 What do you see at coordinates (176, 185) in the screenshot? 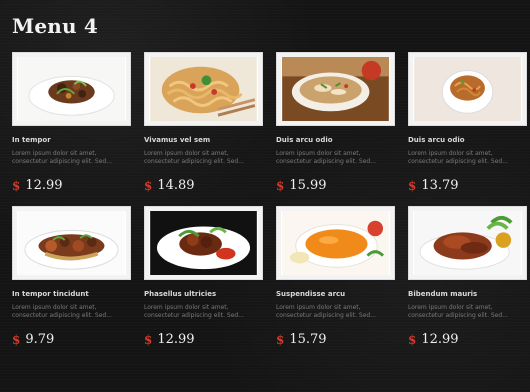
I see `price-value: 14.89` at bounding box center [176, 185].